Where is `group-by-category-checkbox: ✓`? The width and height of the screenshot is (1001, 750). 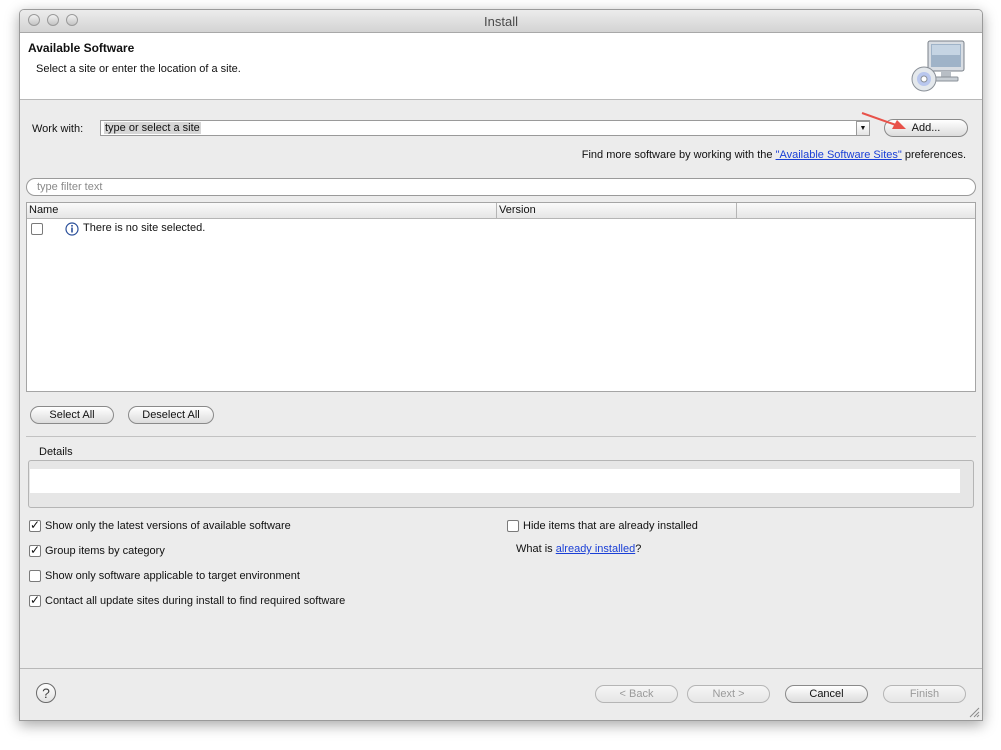 group-by-category-checkbox: ✓ is located at coordinates (35, 550).